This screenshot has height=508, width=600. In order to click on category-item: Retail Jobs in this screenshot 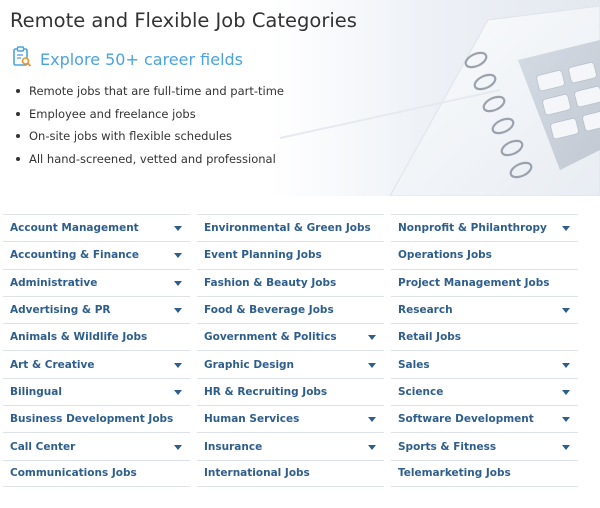, I will do `click(484, 336)`.